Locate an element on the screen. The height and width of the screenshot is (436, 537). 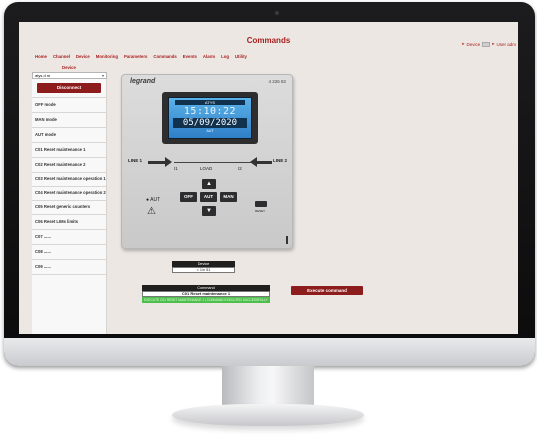
menu-item-channel: Channel is located at coordinates (61, 56).